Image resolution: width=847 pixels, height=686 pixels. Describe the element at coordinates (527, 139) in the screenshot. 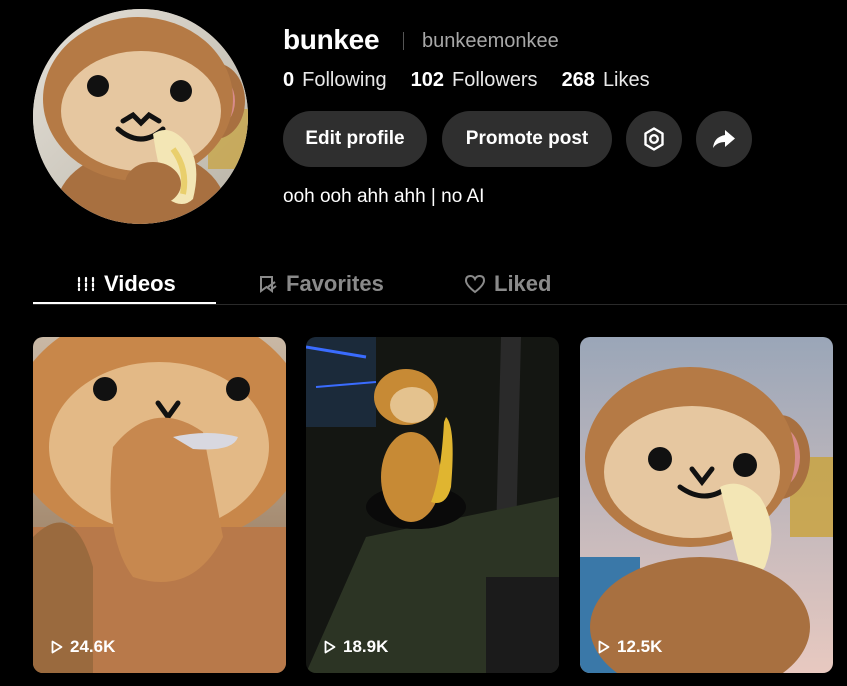

I see `promote-post-button: Promote post` at that location.